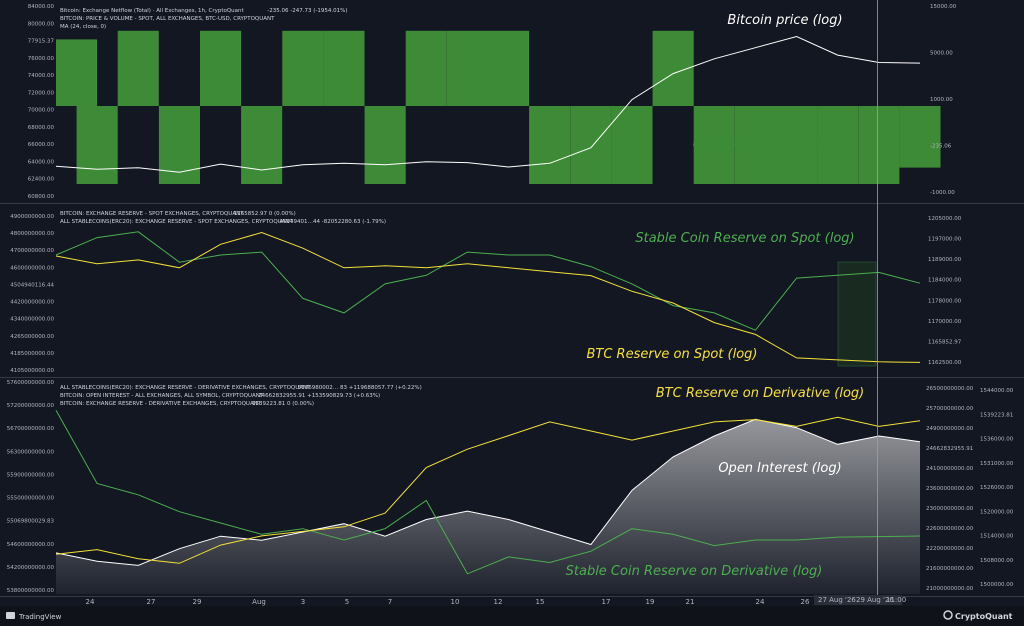 The width and height of the screenshot is (1024, 626). Describe the element at coordinates (31, 475) in the screenshot. I see `axis-tick-label: 55900000000.00` at that location.